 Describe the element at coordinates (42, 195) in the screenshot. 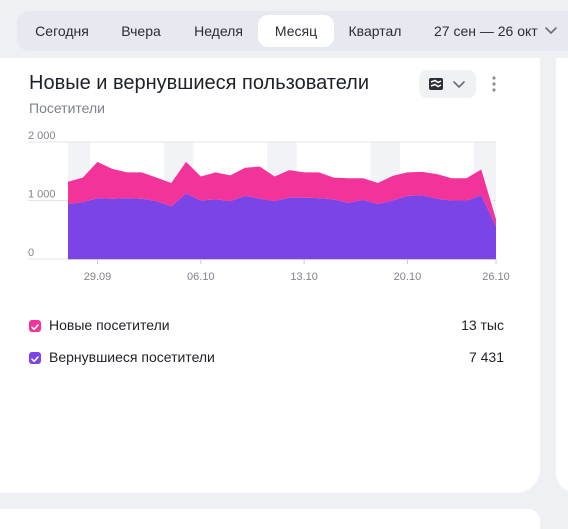

I see `y-tick-label: 1 000` at that location.